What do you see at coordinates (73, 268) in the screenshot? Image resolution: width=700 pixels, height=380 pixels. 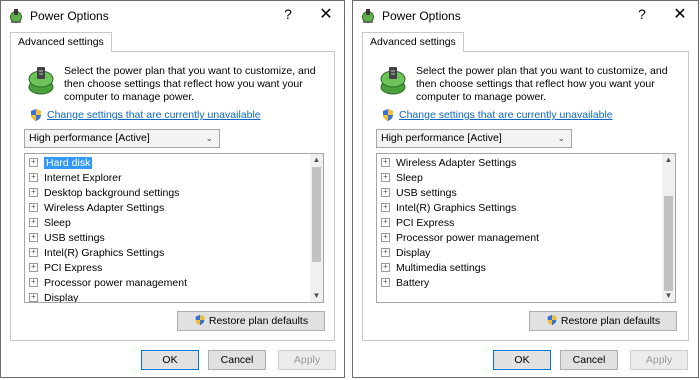 I see `tree-item-label: PCI Express` at bounding box center [73, 268].